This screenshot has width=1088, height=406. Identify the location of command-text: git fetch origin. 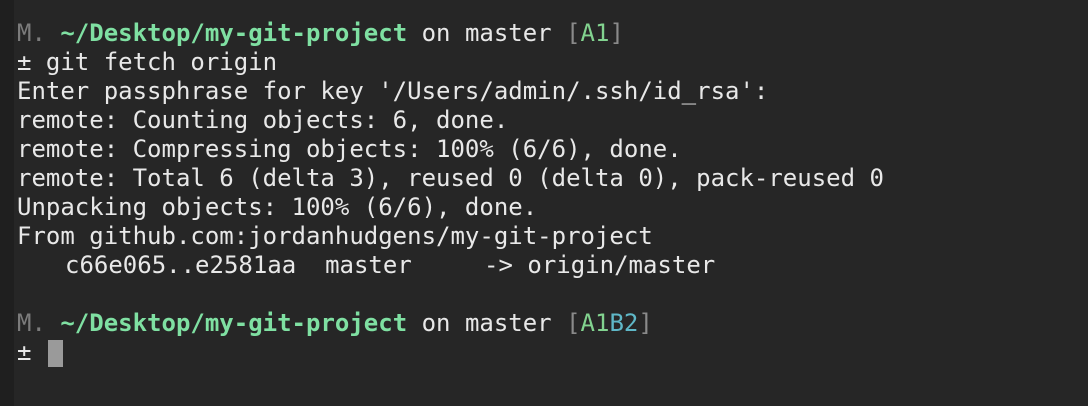
(154, 62).